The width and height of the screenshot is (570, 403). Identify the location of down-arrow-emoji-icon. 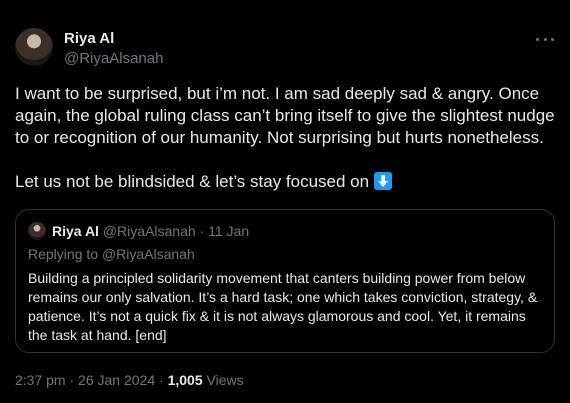
(382, 181).